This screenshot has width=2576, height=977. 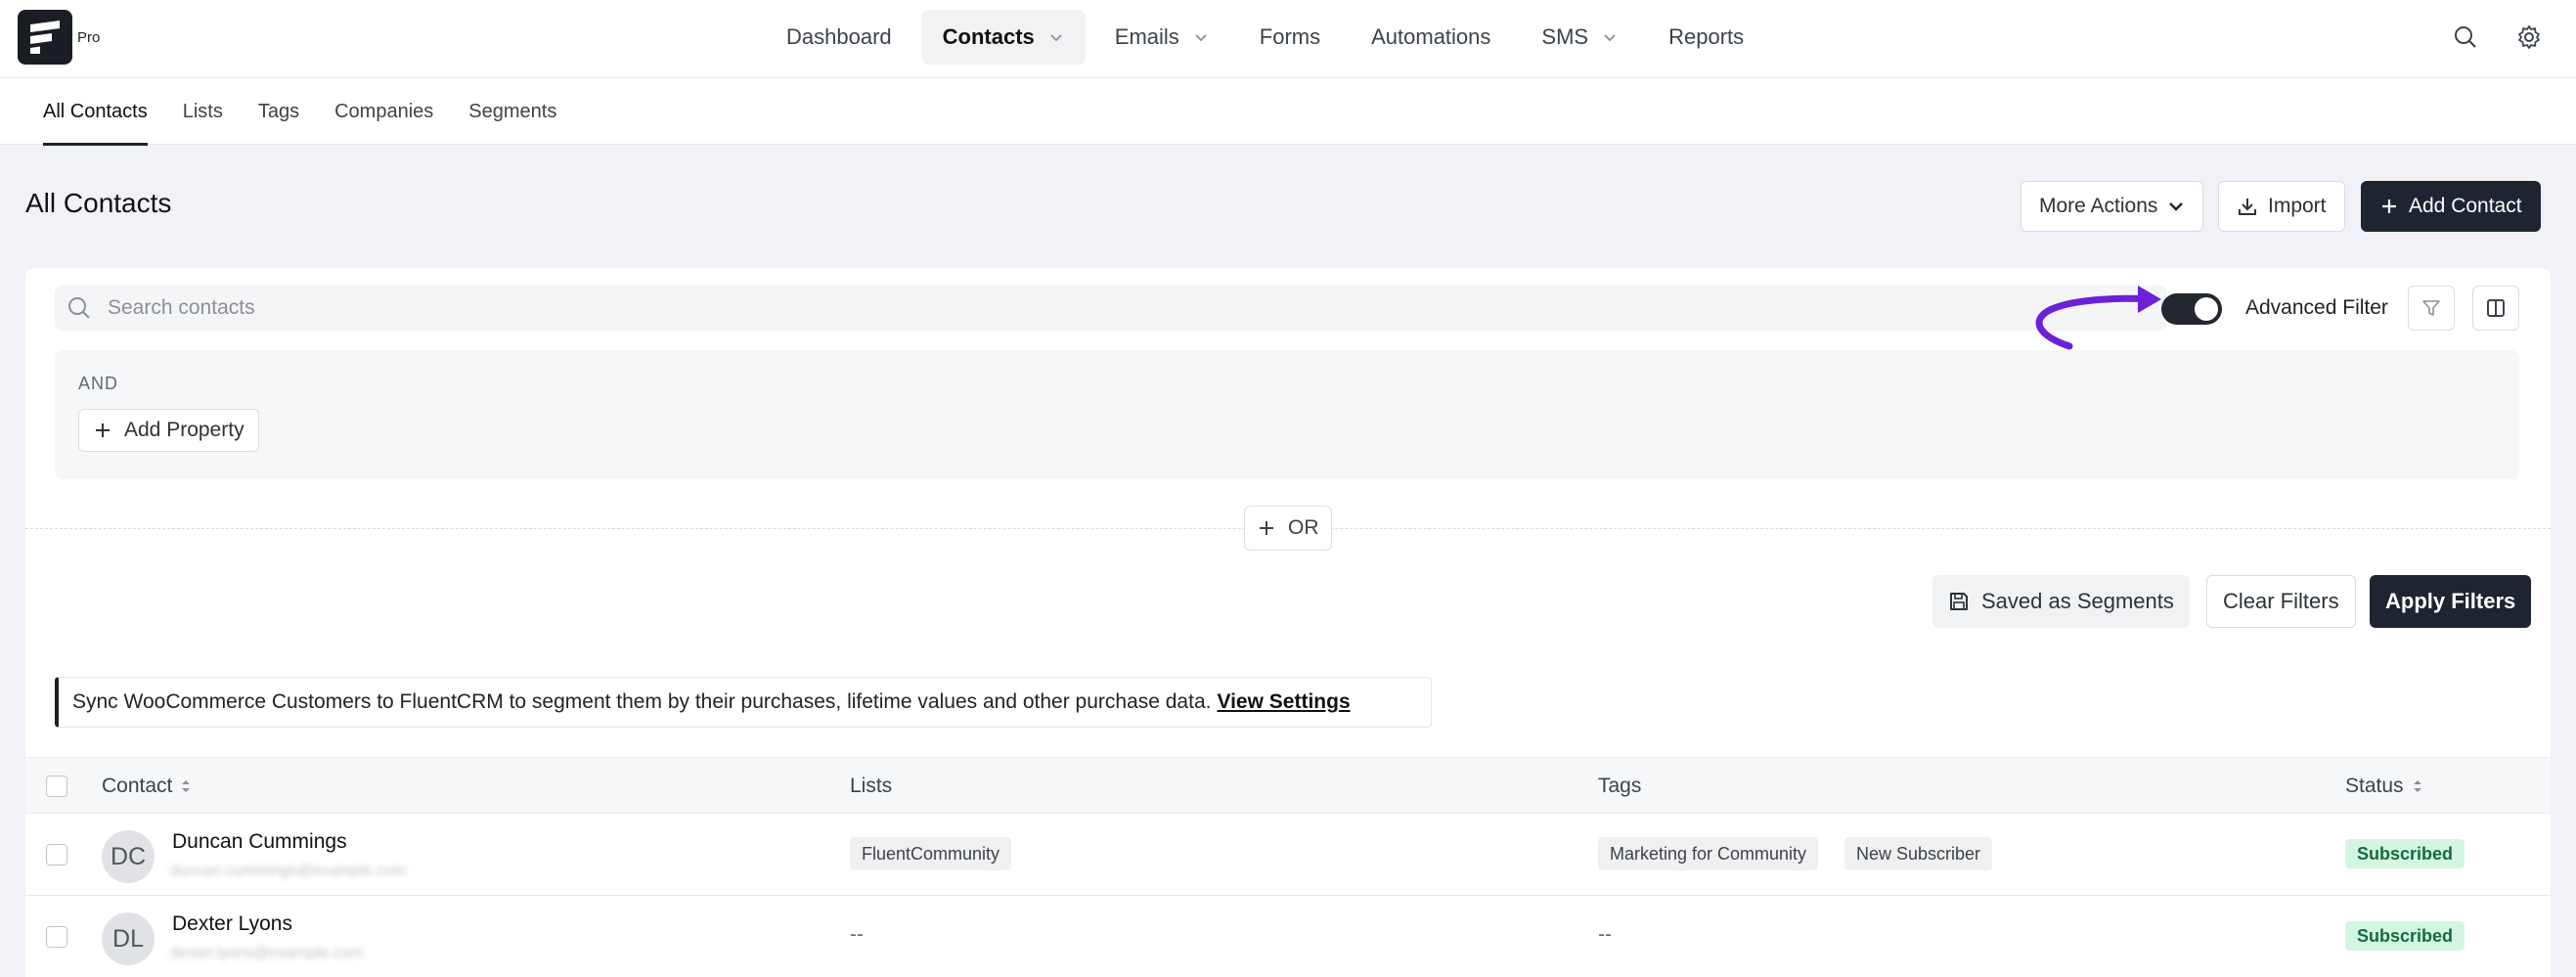 I want to click on nav-emails: Emails, so click(x=1161, y=38).